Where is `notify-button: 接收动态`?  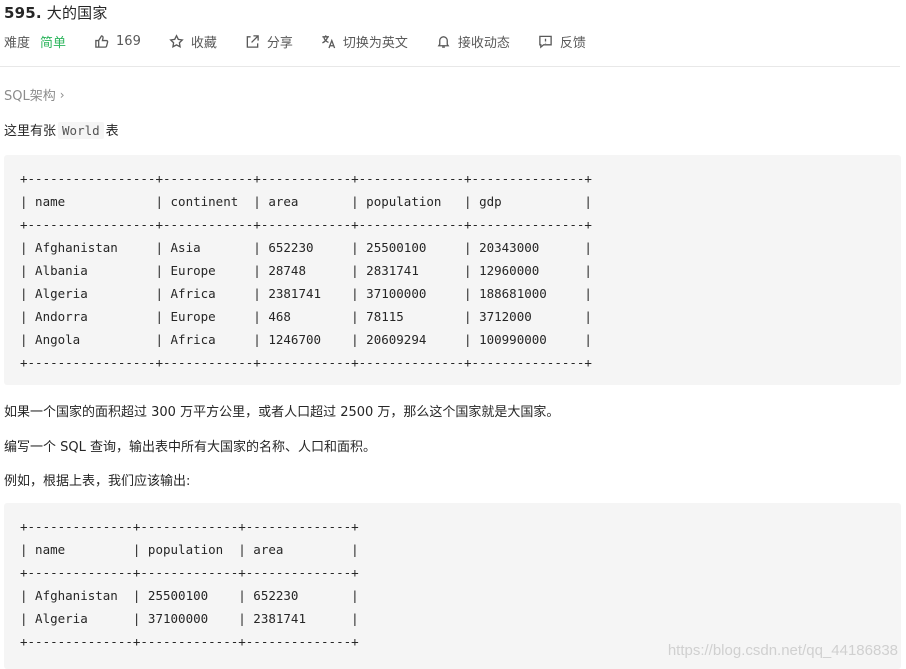
notify-button: 接收动态 is located at coordinates (473, 41).